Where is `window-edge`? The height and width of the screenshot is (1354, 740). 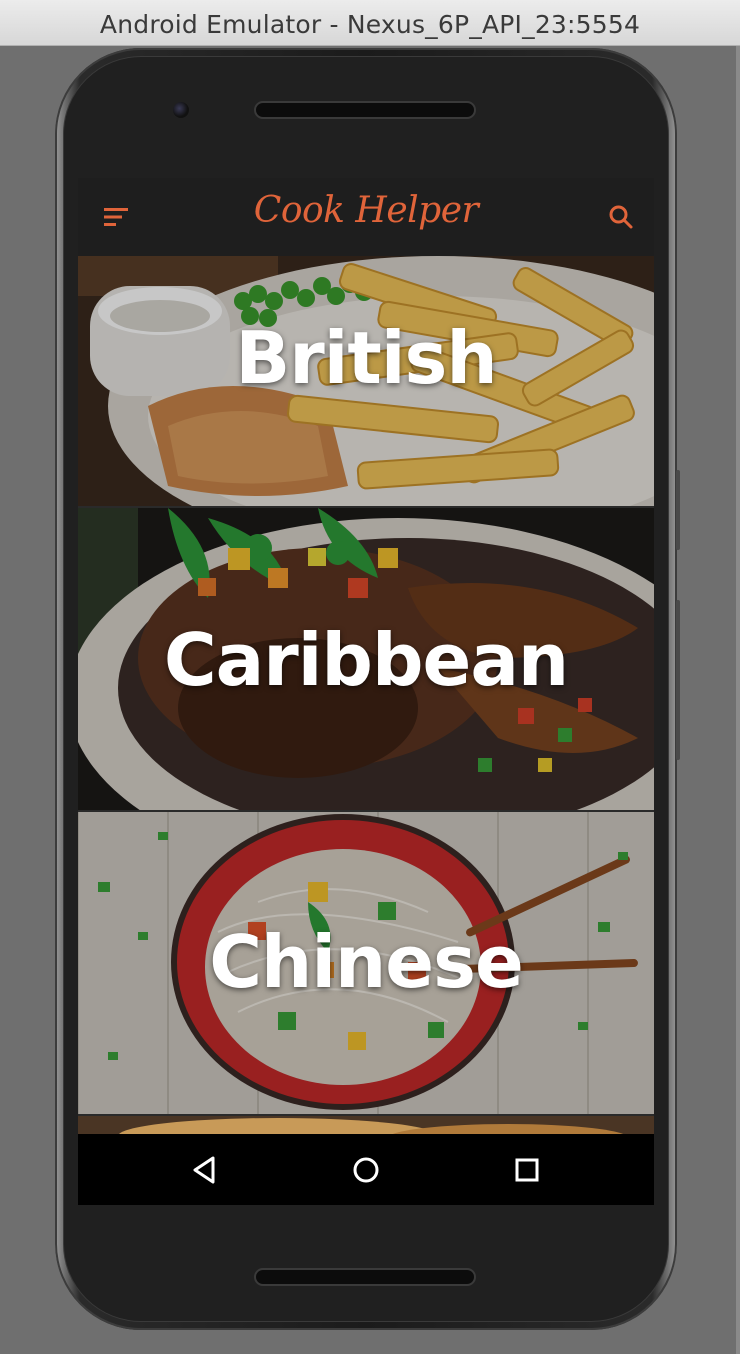
window-edge is located at coordinates (738, 700).